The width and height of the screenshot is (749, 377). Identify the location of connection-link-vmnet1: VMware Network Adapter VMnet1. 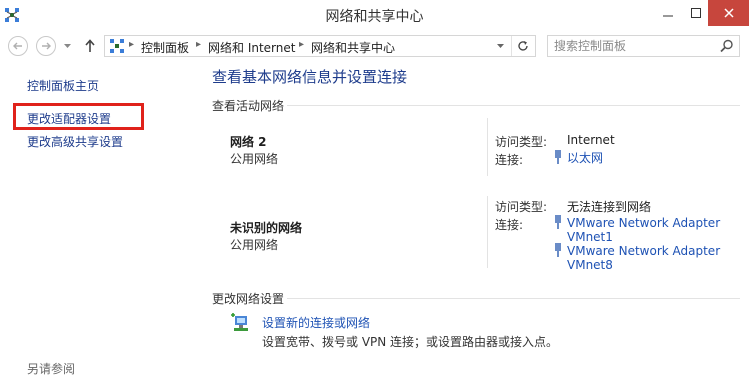
(643, 230).